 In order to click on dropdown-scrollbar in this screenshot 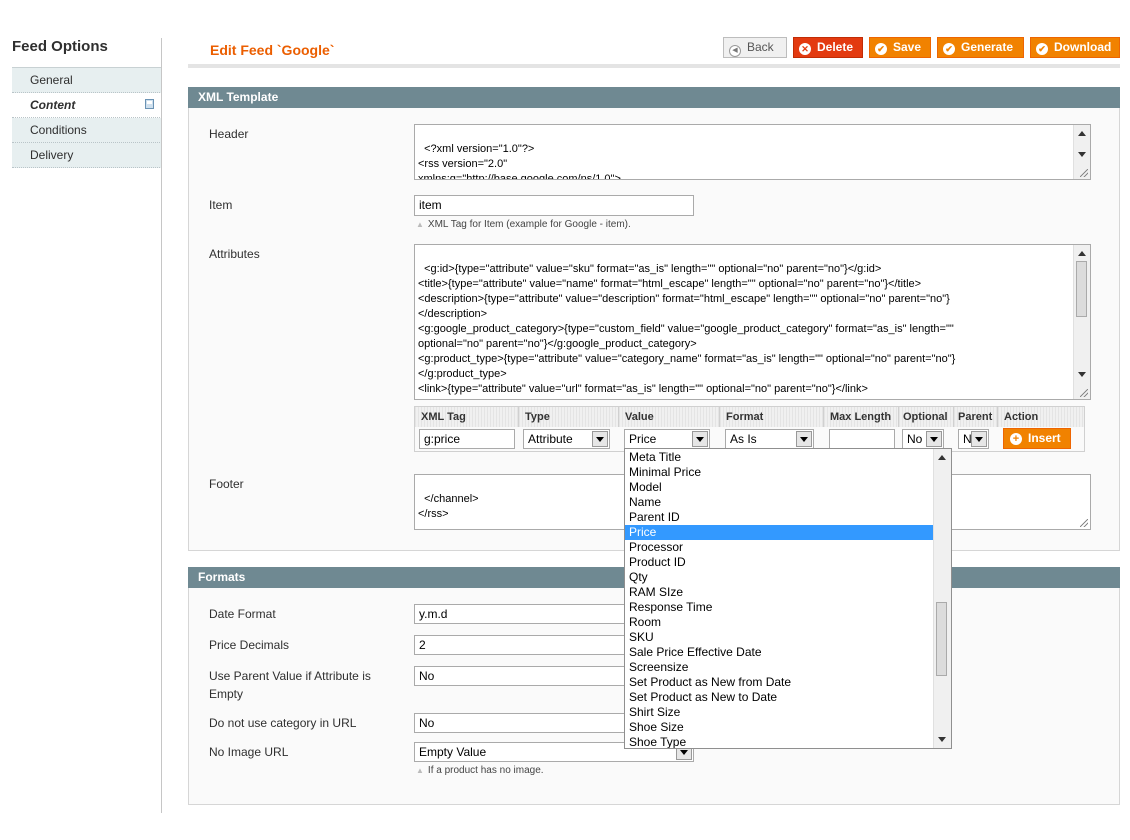, I will do `click(942, 598)`.